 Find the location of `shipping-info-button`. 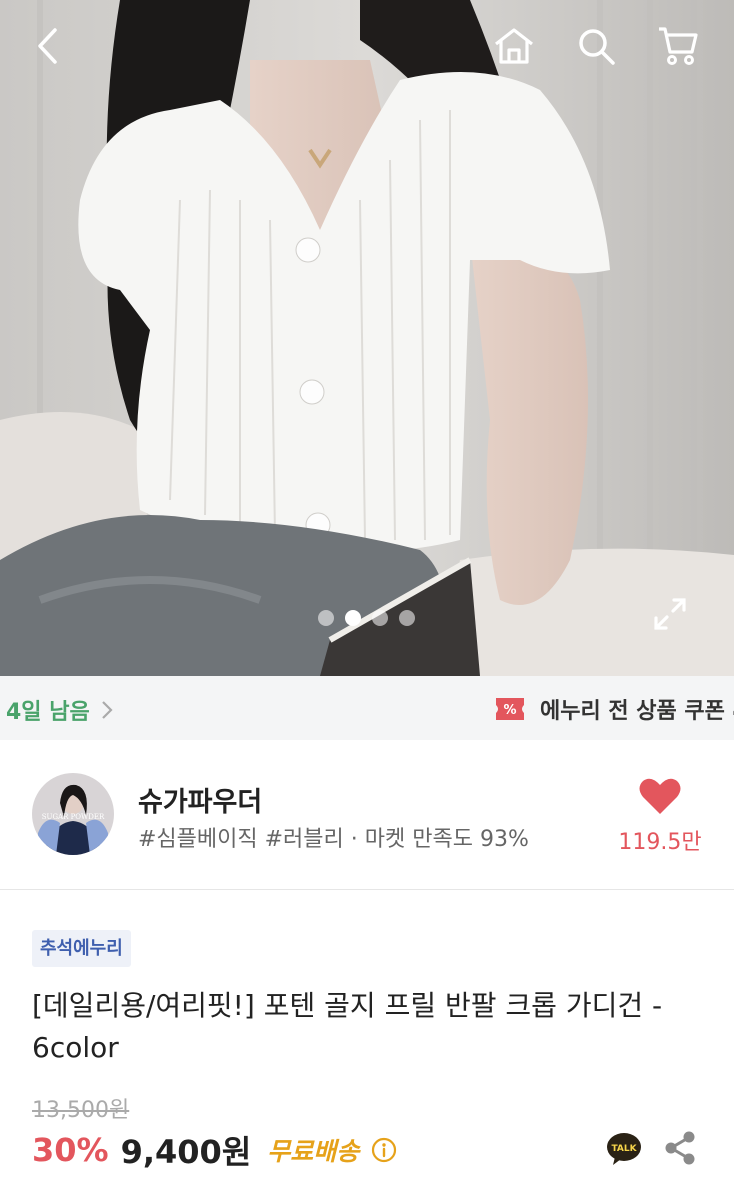

shipping-info-button is located at coordinates (384, 1150).